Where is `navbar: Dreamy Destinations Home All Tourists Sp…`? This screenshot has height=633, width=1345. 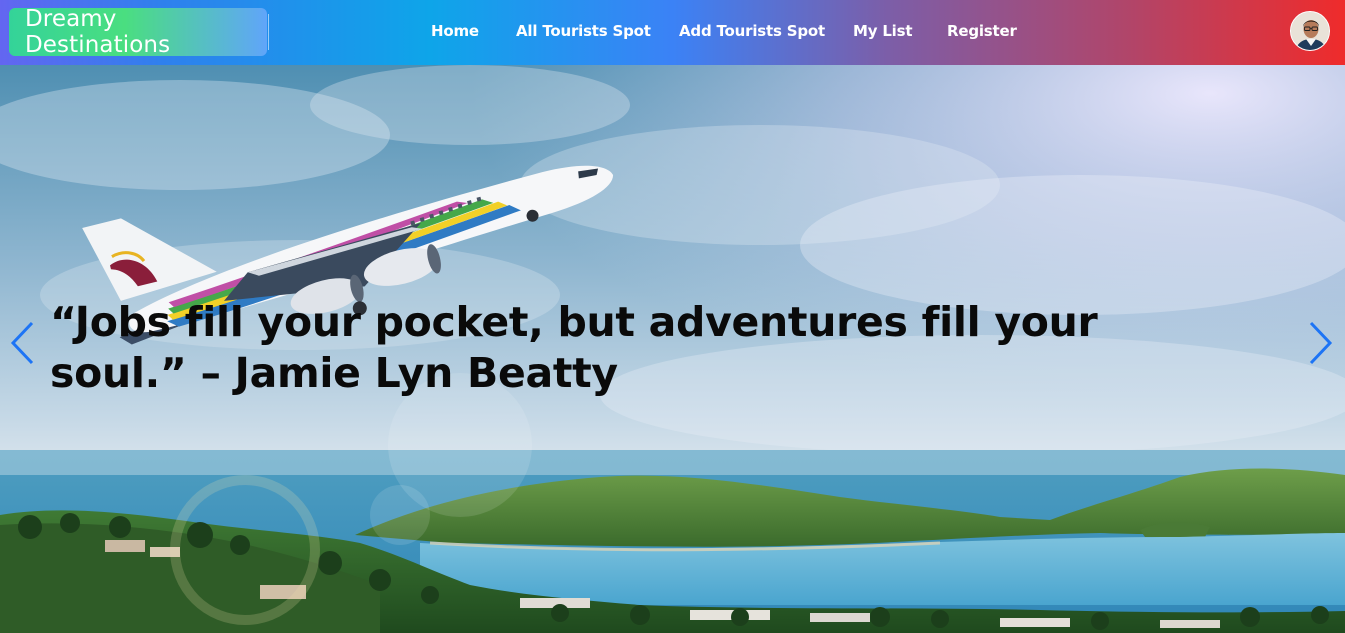 navbar: Dreamy Destinations Home All Tourists Sp… is located at coordinates (672, 32).